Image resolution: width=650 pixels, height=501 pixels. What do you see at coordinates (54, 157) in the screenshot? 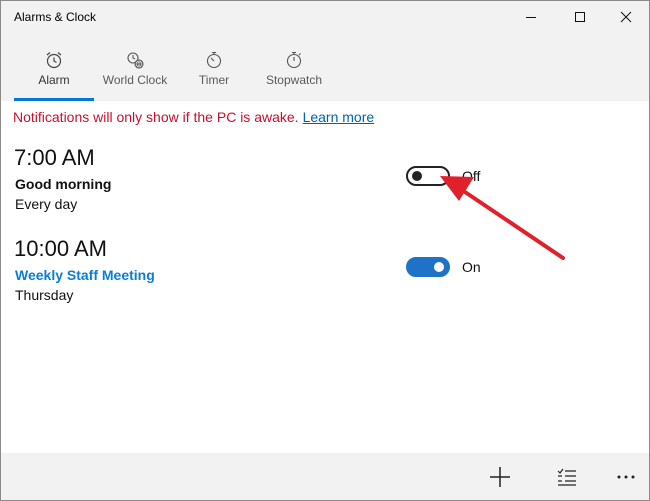
I see `alarm-time: 7:00 AM` at bounding box center [54, 157].